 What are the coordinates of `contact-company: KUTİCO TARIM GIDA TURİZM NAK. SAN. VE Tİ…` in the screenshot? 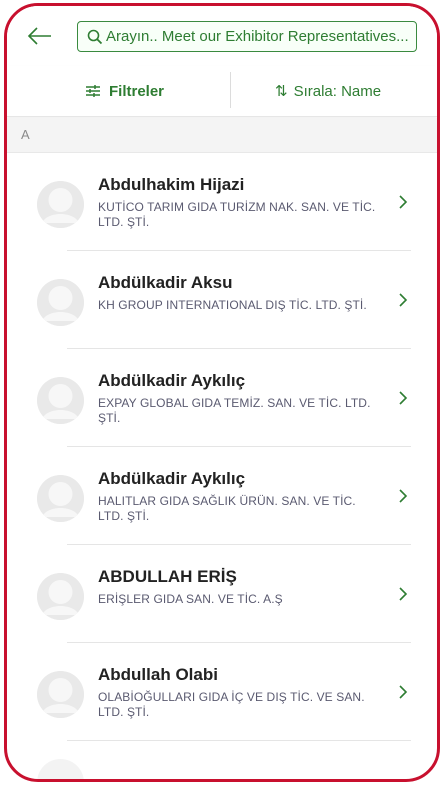 It's located at (237, 214).